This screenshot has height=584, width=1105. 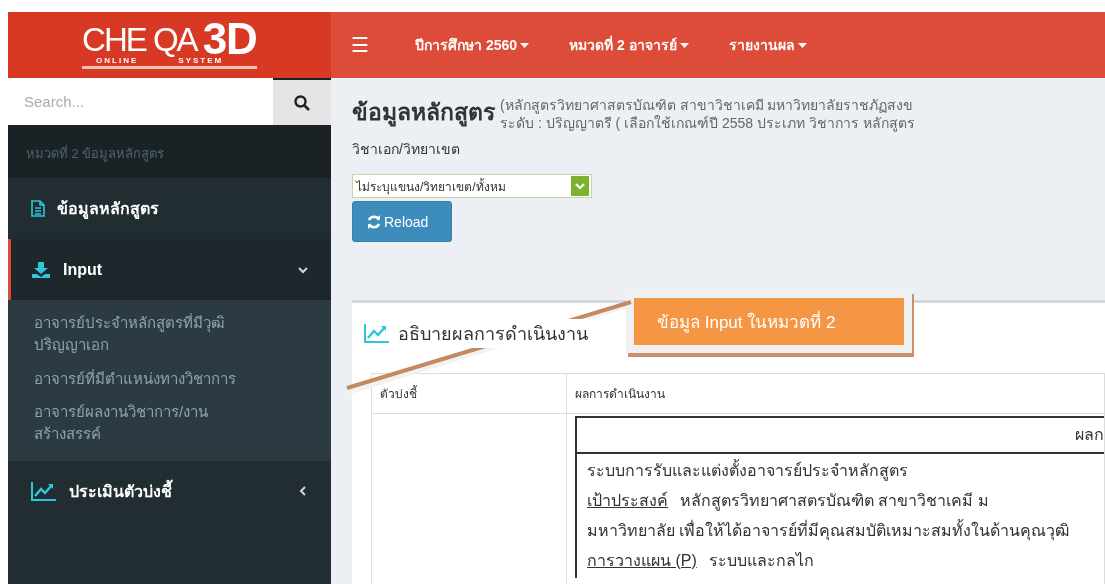 What do you see at coordinates (493, 333) in the screenshot?
I see `panel-title: อธิบายผลการดำเนินงาน` at bounding box center [493, 333].